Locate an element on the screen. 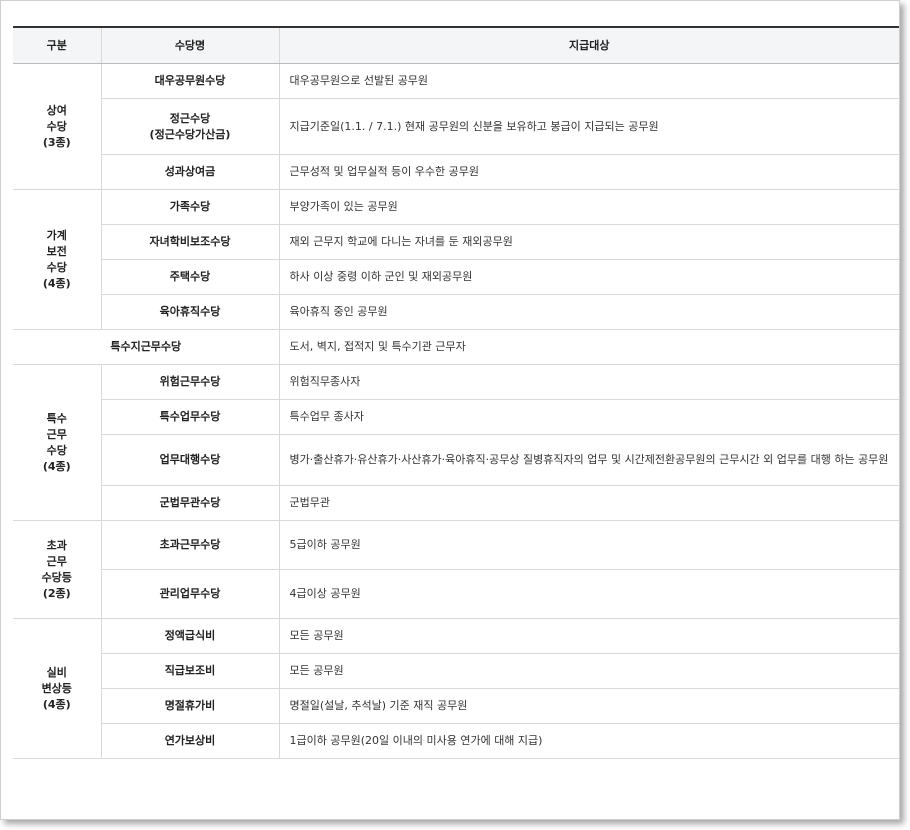  table-row: 자녀학비보조수당 재외 근무지 학교에 다니는 자녀를 둔 재외공무원 is located at coordinates (456, 242).